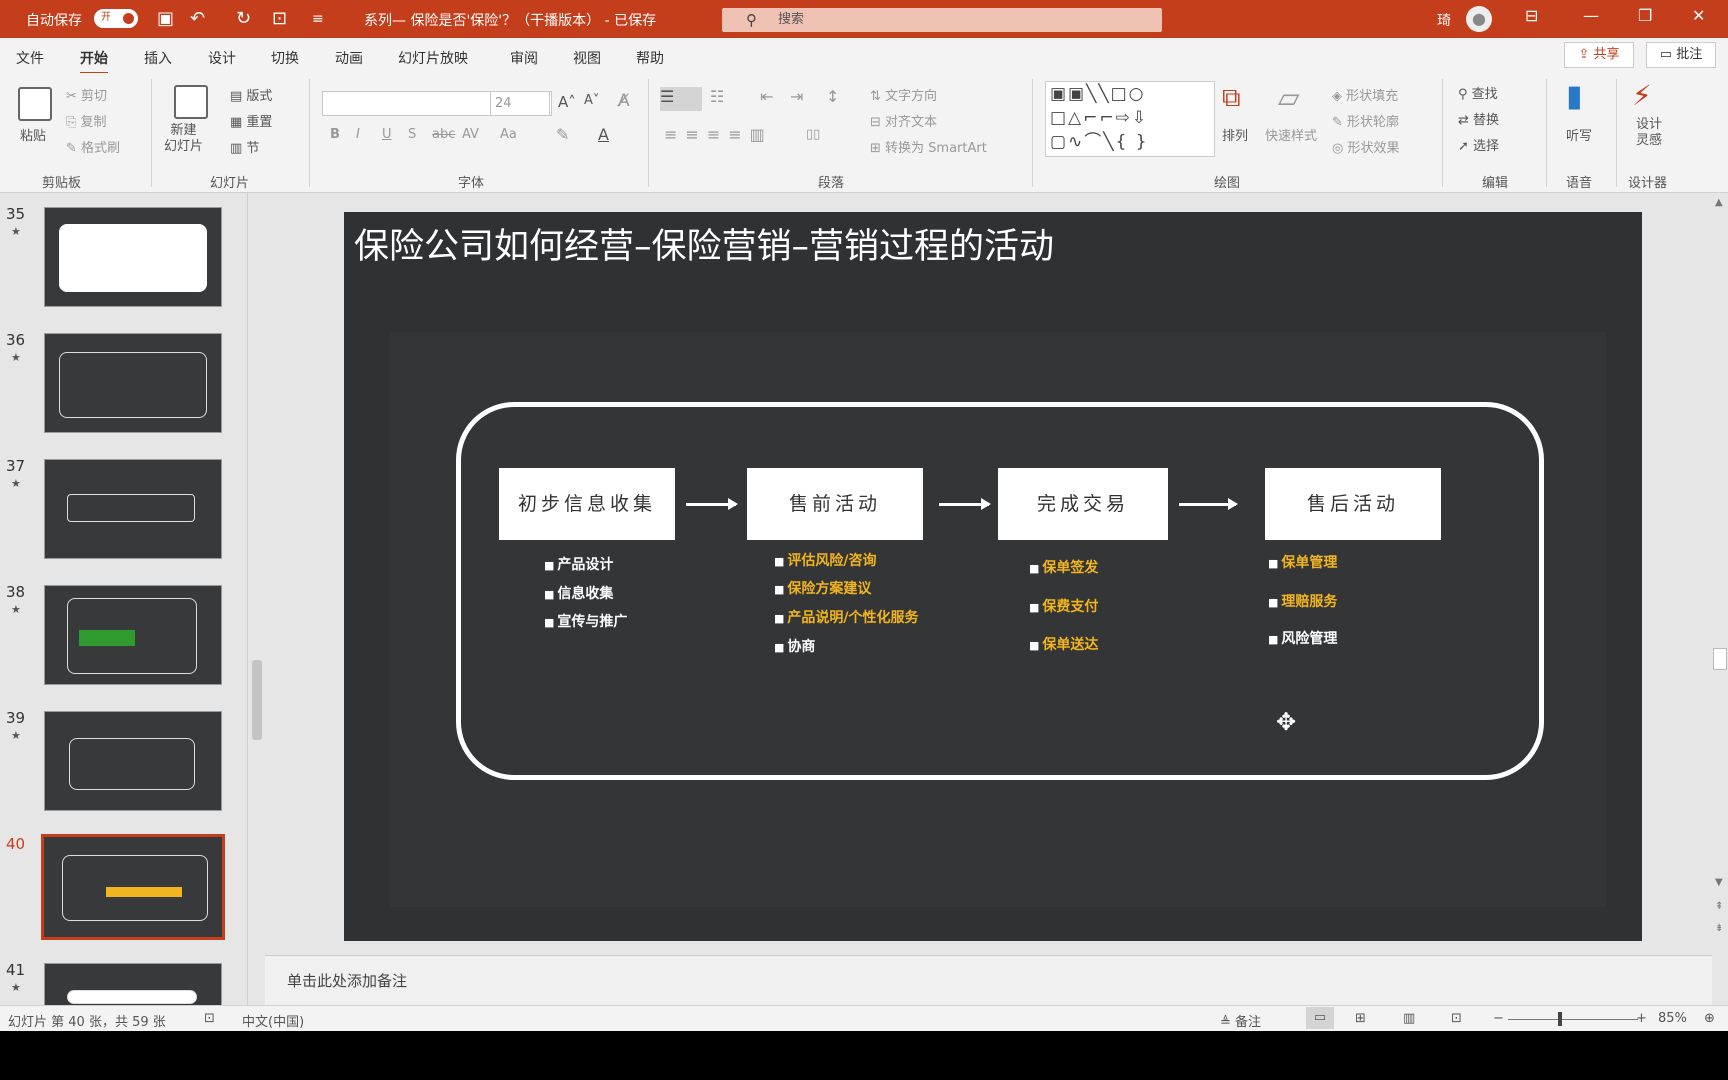 The width and height of the screenshot is (1728, 1080). I want to click on section-button: ▥ 节, so click(244, 146).